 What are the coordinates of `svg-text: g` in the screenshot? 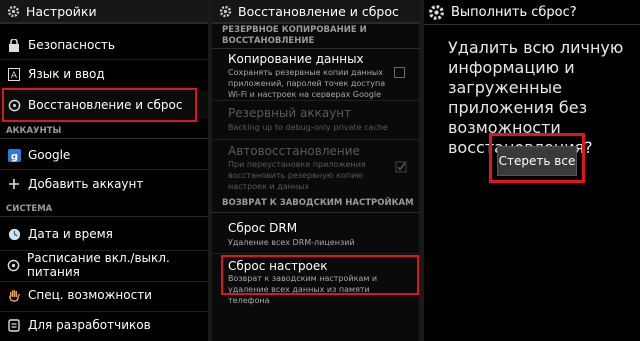 It's located at (13, 156).